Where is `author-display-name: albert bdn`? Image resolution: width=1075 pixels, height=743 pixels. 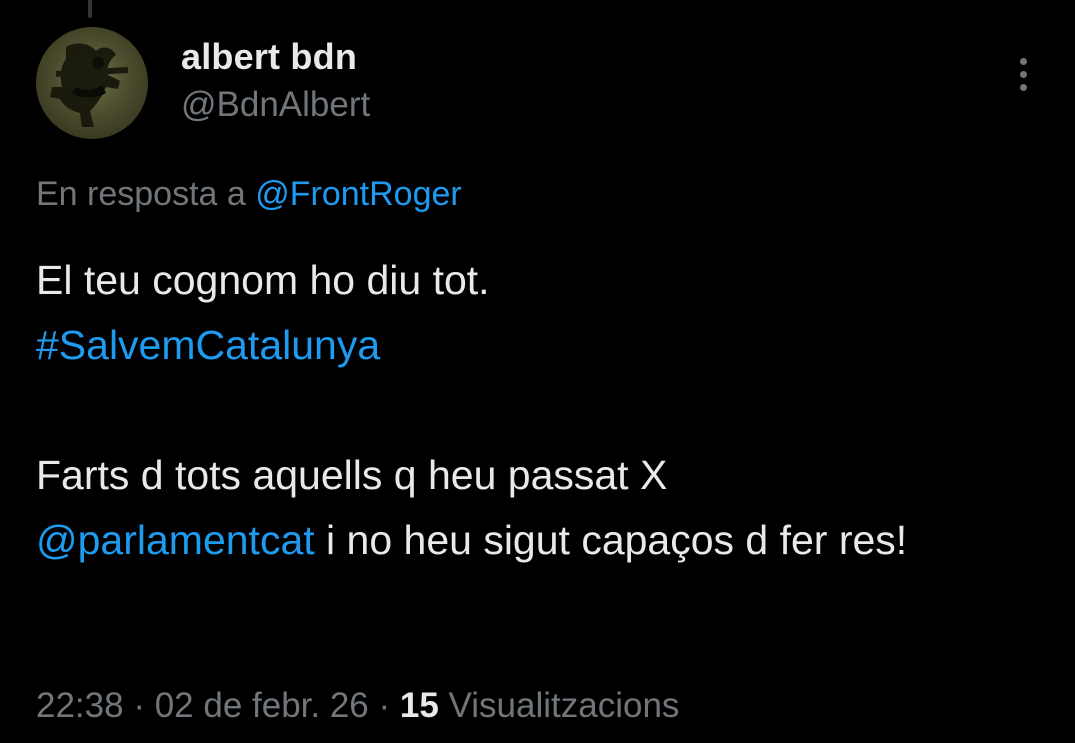
author-display-name: albert bdn is located at coordinates (275, 57).